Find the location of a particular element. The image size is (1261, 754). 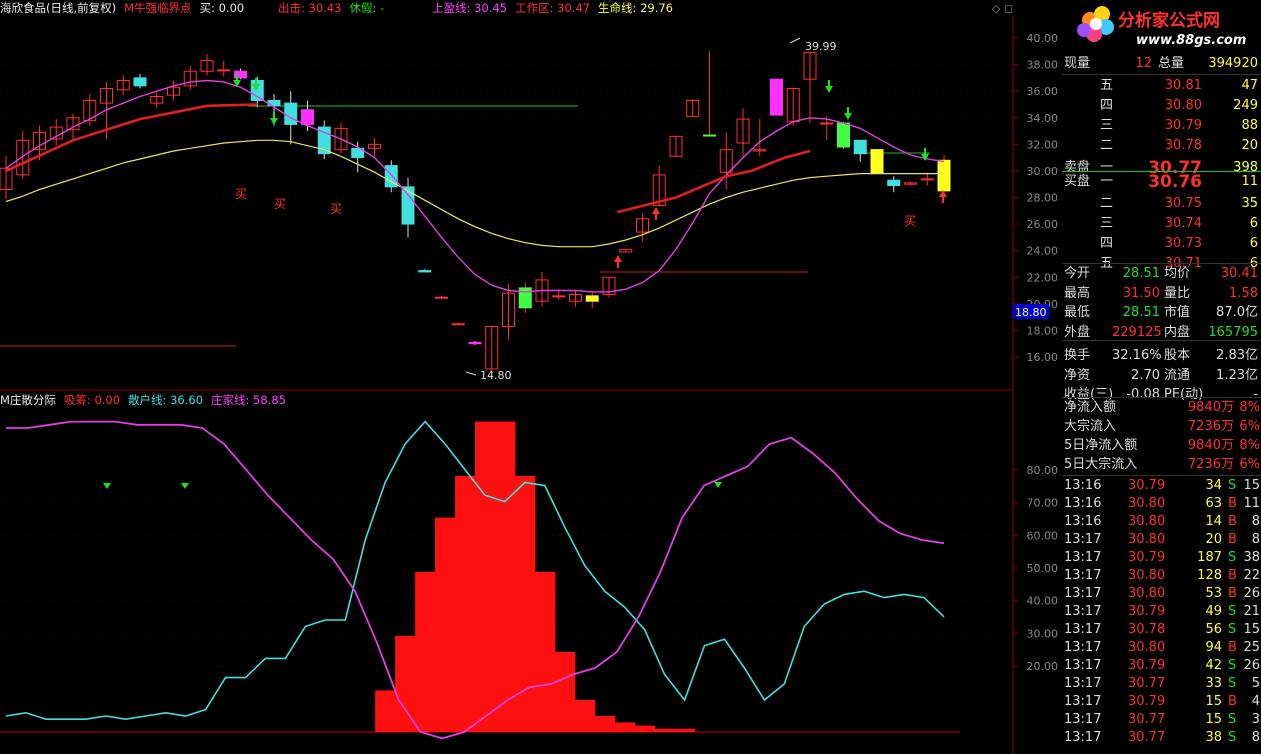

quote-text: 49 is located at coordinates (1213, 611).